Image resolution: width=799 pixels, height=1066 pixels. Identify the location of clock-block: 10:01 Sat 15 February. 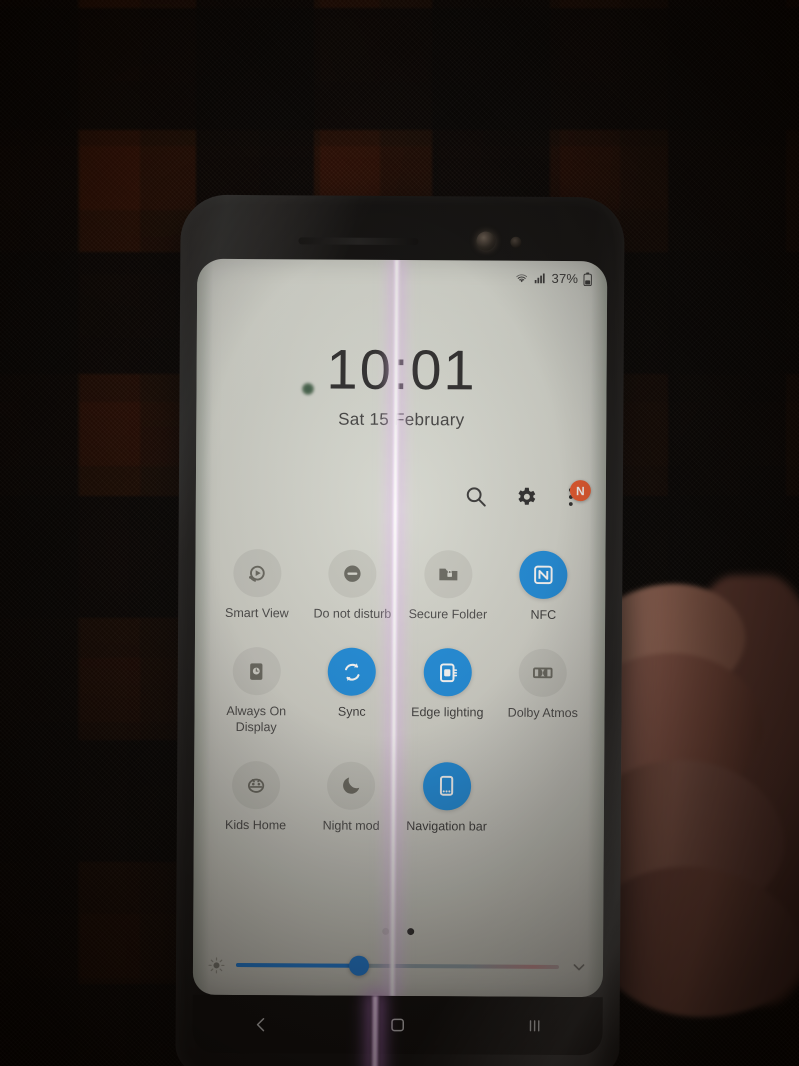
(401, 384).